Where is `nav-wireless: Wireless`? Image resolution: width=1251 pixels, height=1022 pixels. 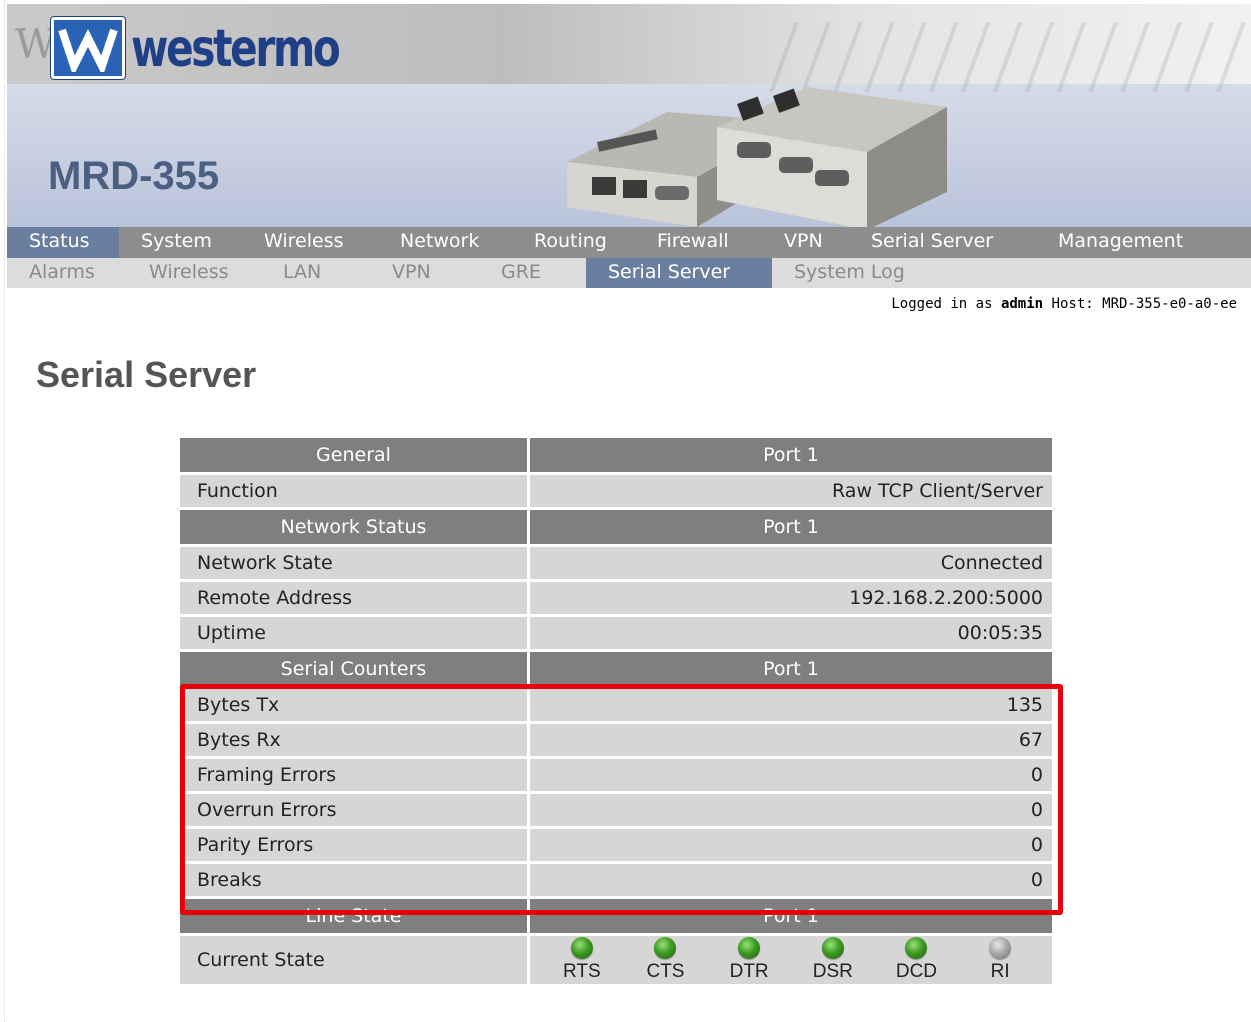 nav-wireless: Wireless is located at coordinates (304, 242).